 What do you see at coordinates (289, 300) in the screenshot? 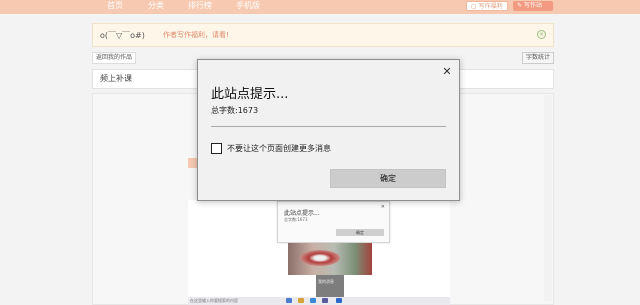
I see `taskbar-app-icon` at bounding box center [289, 300].